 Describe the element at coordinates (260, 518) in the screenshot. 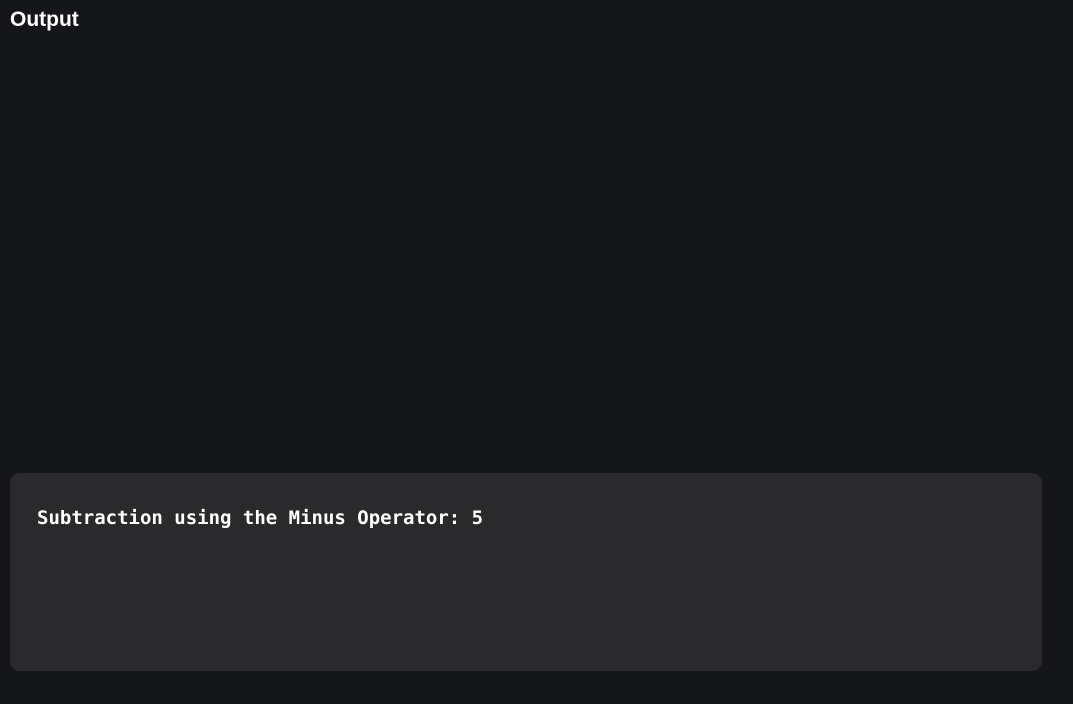

I see `output-line: Subtraction using the Minus Operator: 5` at that location.